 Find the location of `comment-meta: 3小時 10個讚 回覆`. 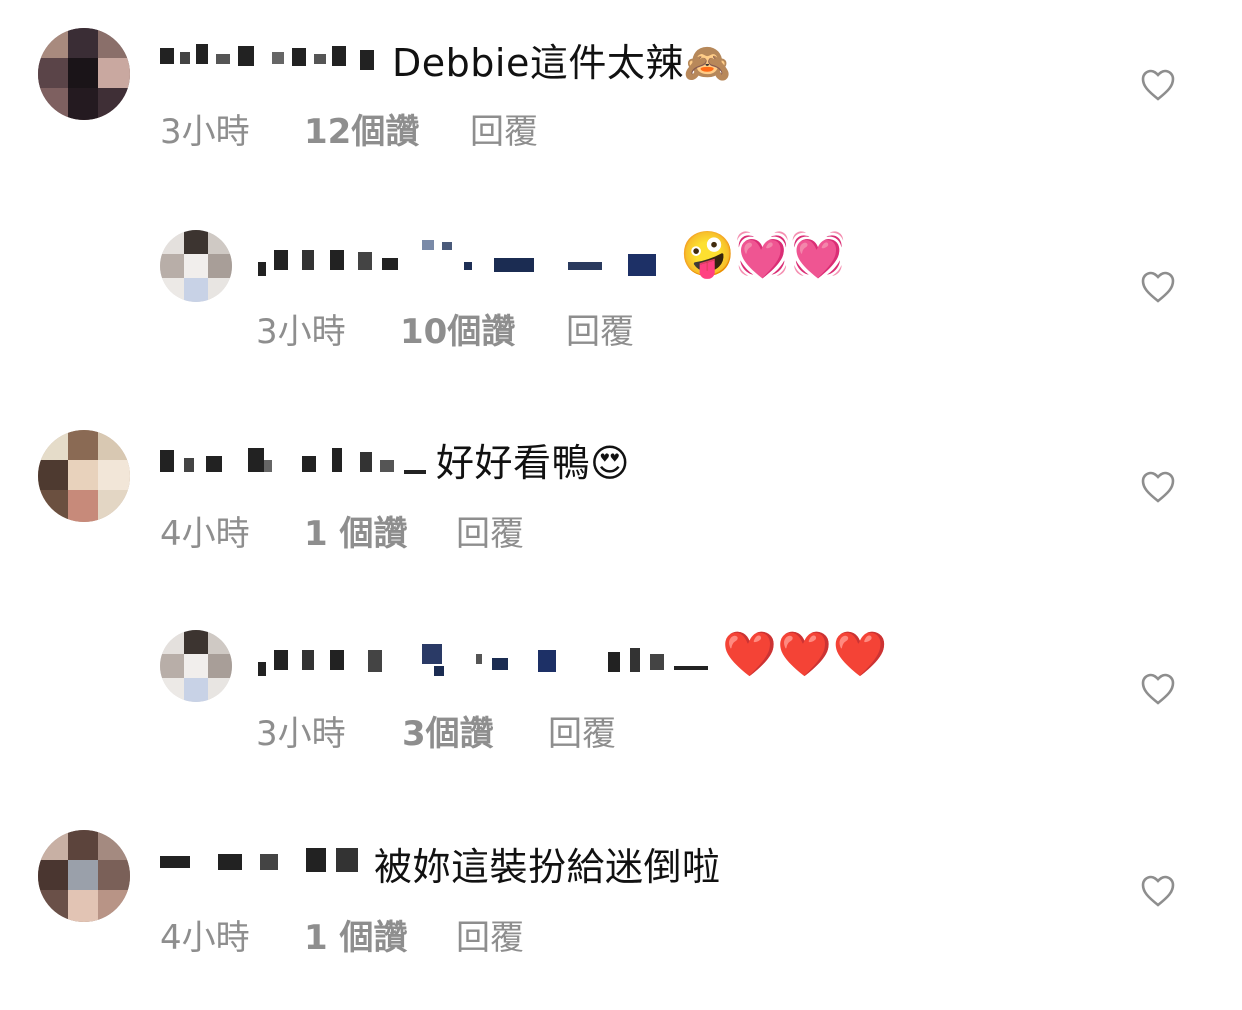

comment-meta: 3小時 10個讚 回覆 is located at coordinates (506, 328).